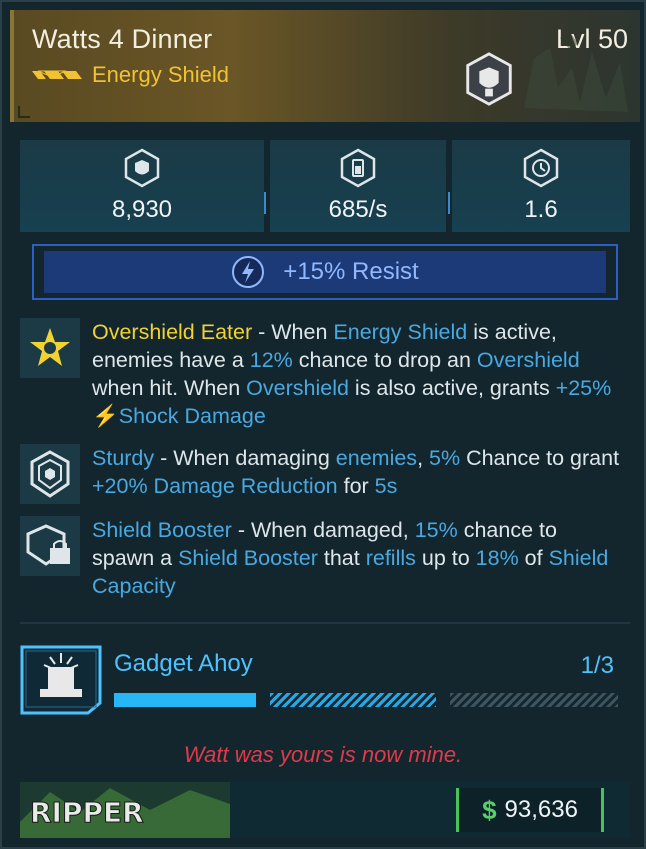  What do you see at coordinates (489, 809) in the screenshot?
I see `currency-icon: $` at bounding box center [489, 809].